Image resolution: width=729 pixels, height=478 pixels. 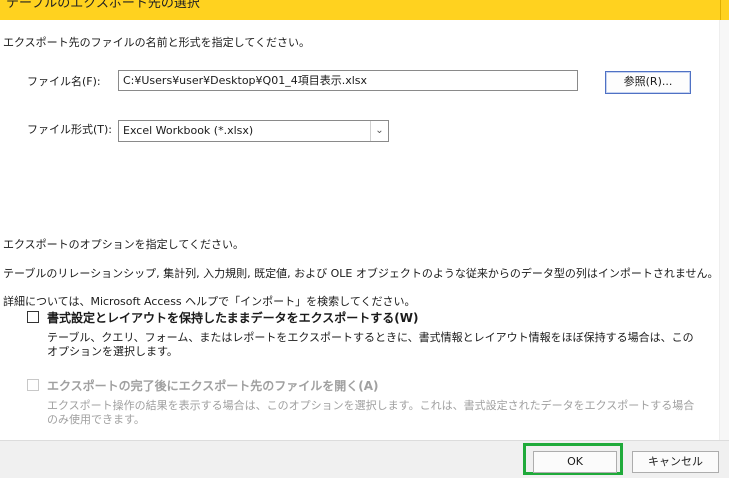 What do you see at coordinates (675, 462) in the screenshot?
I see `cancel-button: キャンセル` at bounding box center [675, 462].